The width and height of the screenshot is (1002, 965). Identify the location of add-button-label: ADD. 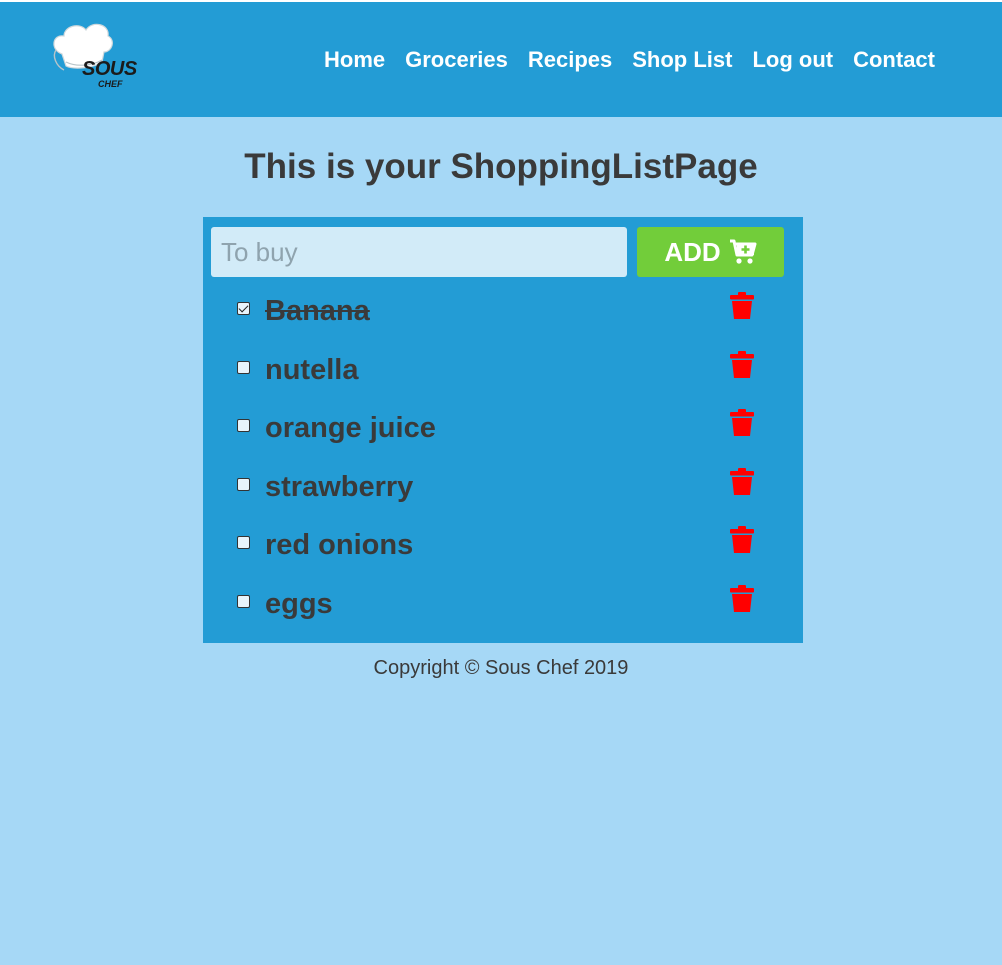
(692, 251).